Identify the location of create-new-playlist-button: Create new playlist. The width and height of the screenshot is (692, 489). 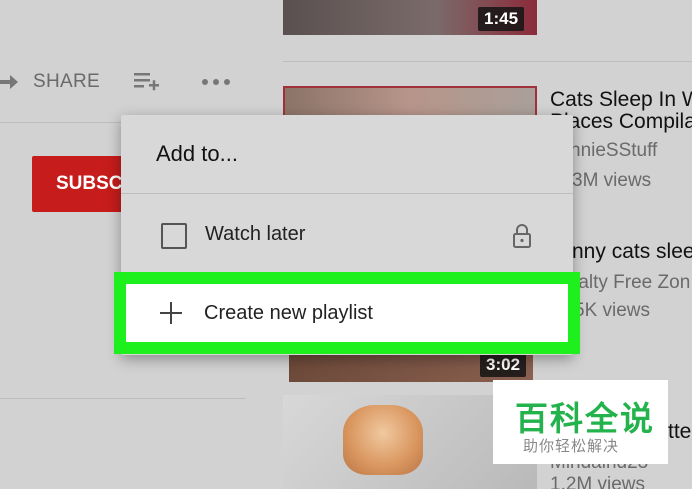
(347, 313).